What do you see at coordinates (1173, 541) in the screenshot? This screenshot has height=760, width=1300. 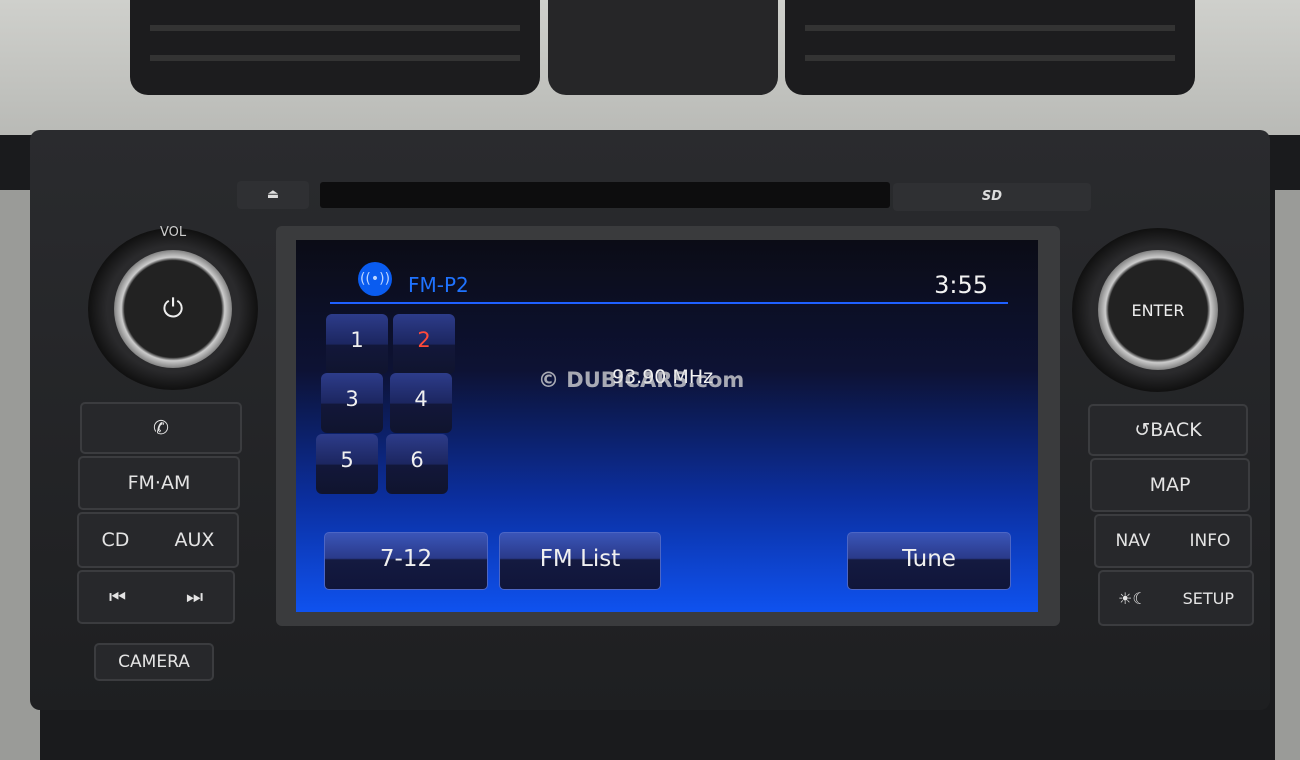 I see `nav-info-buttons: NAV INFO` at bounding box center [1173, 541].